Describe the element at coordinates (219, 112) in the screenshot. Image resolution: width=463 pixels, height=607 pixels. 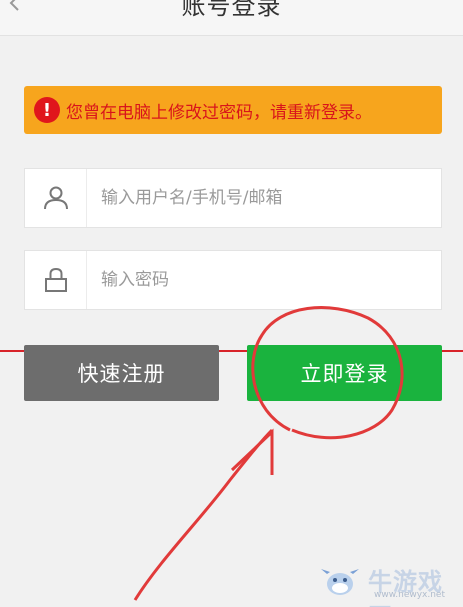
I see `warning-text: 您曾在电脑上修改过密码，请重新登录。` at that location.